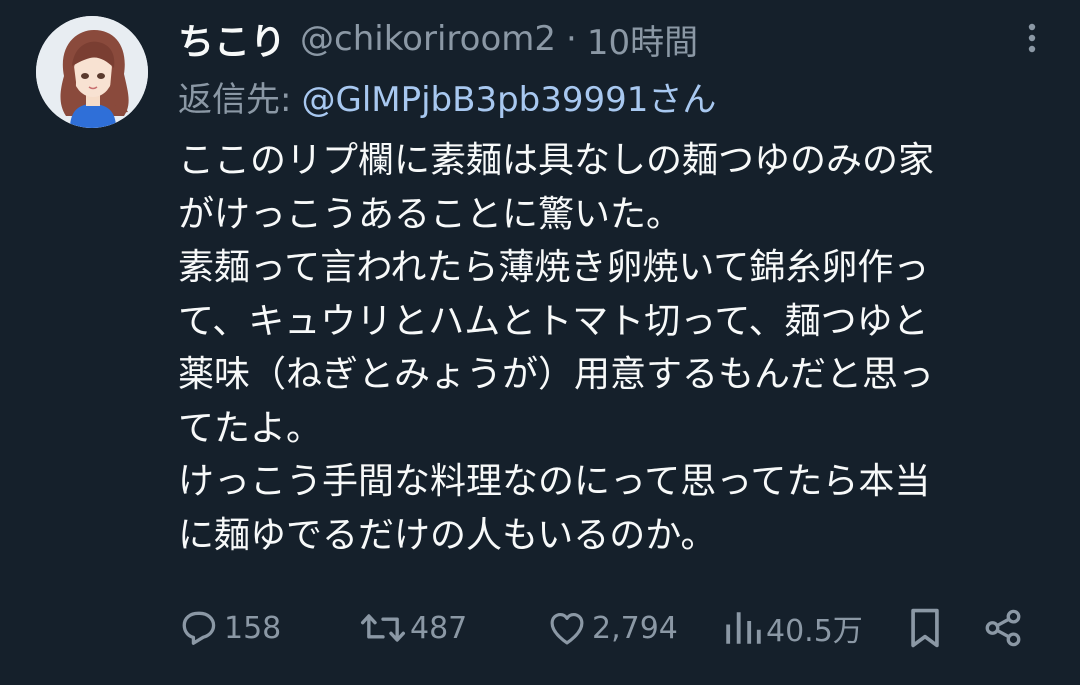 This screenshot has height=685, width=1080. I want to click on views-button: 40.5万, so click(792, 628).